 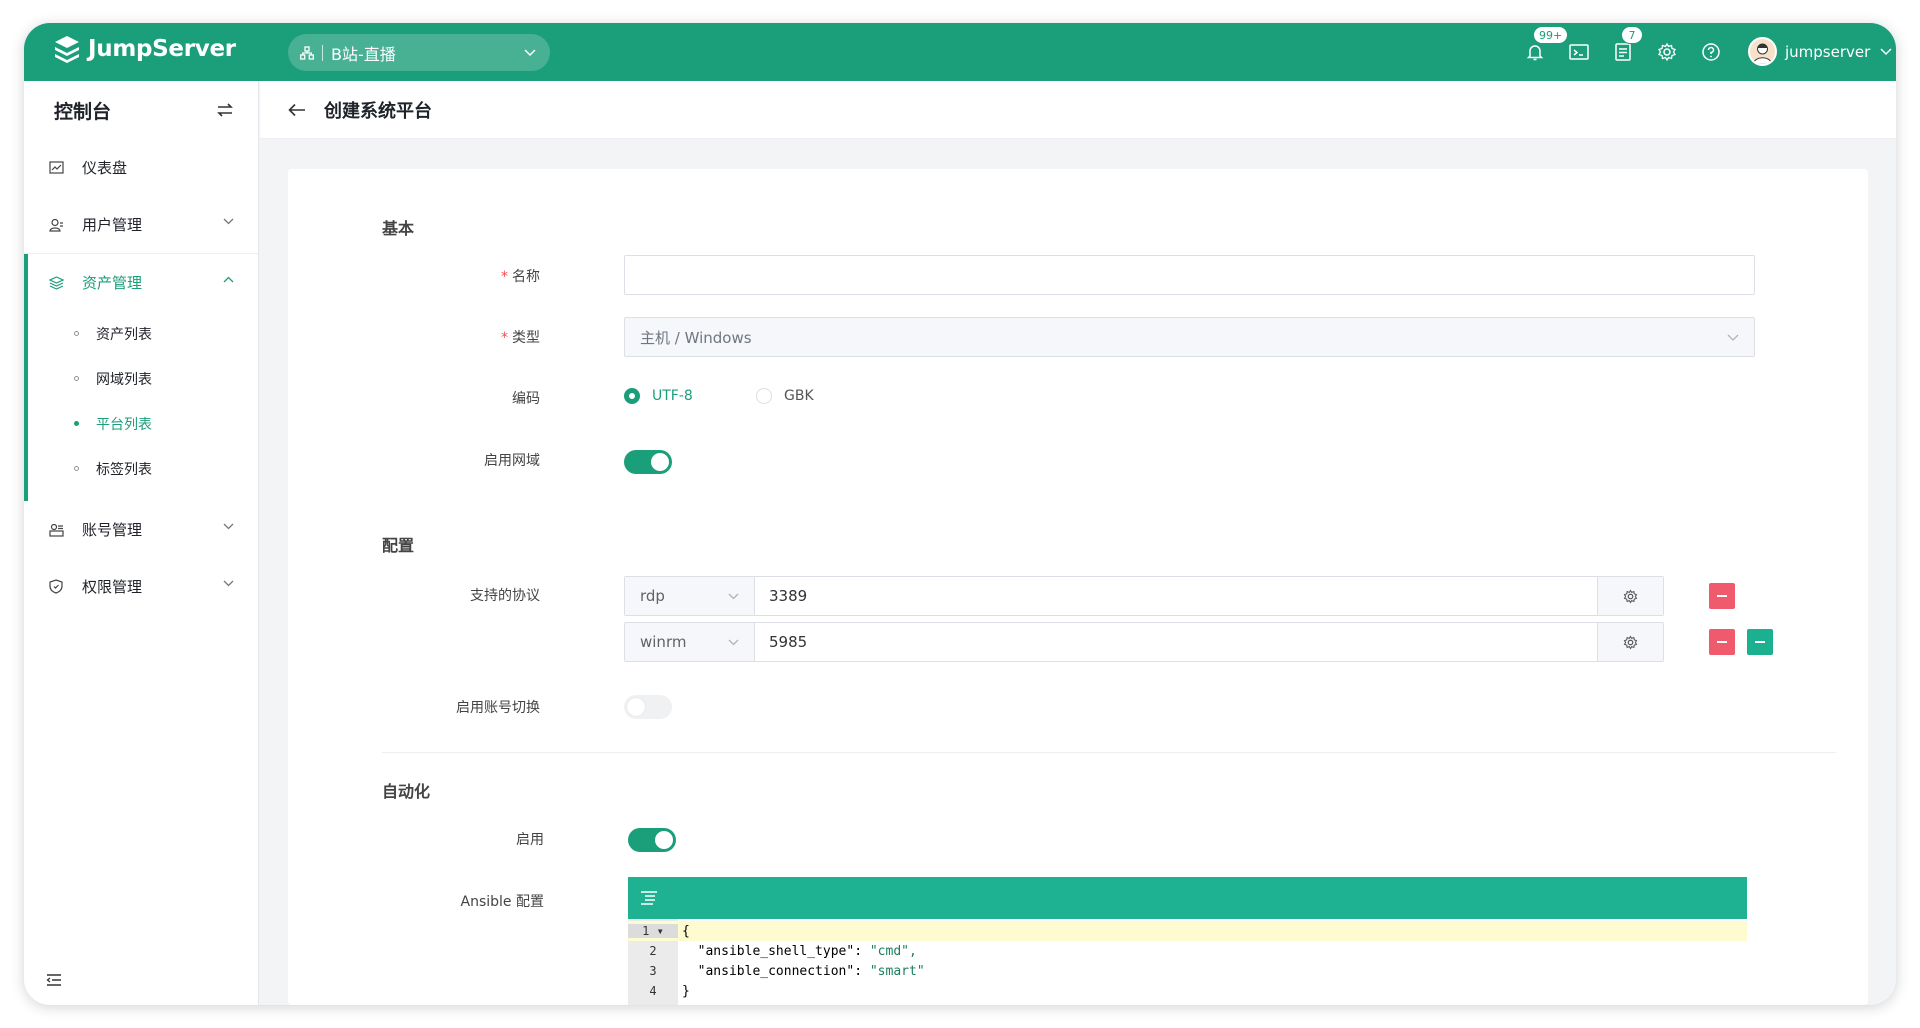 What do you see at coordinates (648, 462) in the screenshot?
I see `enable-domain-toggle` at bounding box center [648, 462].